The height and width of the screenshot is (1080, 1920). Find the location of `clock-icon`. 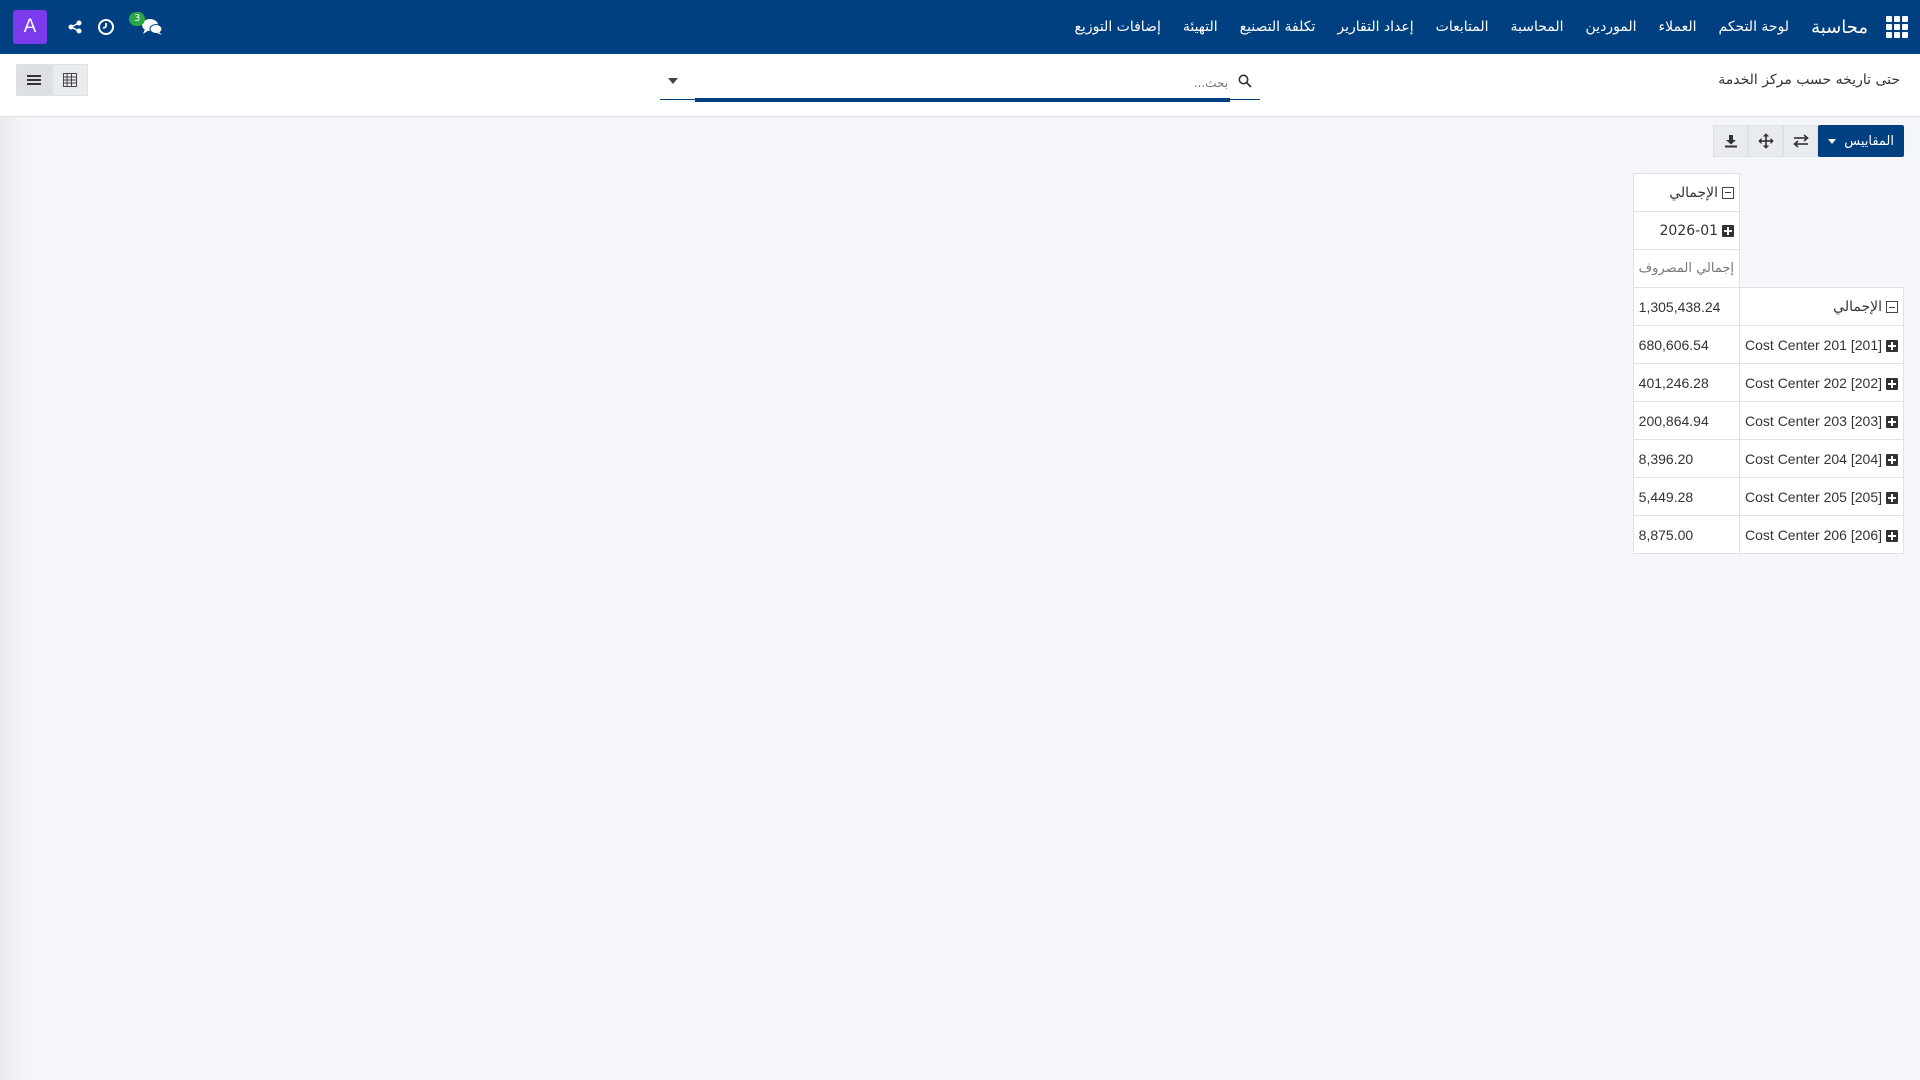

clock-icon is located at coordinates (106, 27).